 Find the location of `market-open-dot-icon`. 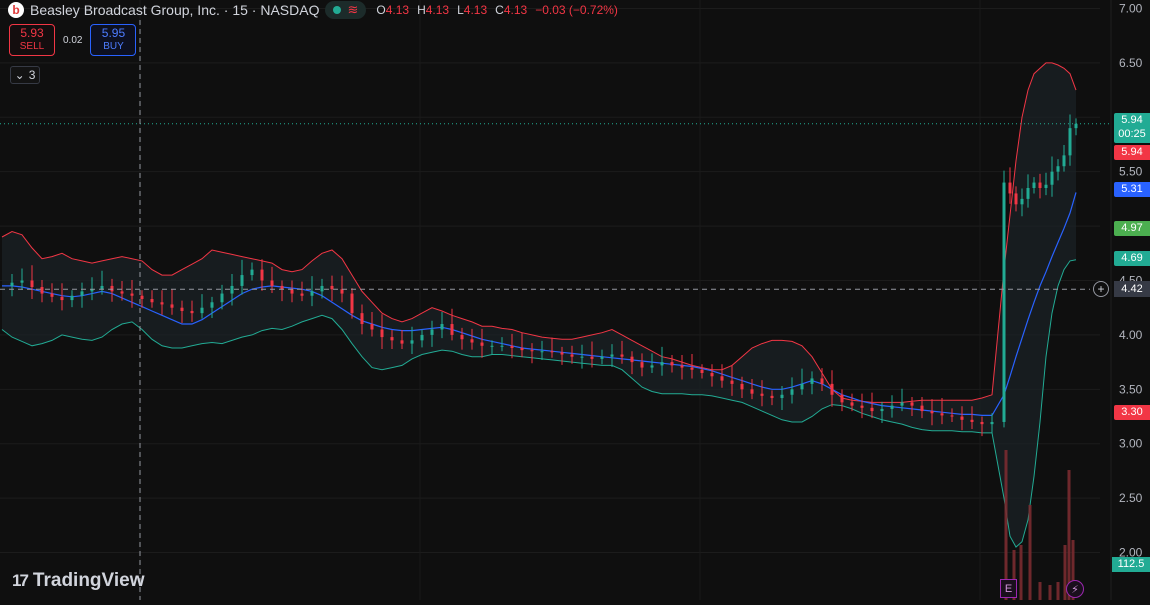

market-open-dot-icon is located at coordinates (337, 10).